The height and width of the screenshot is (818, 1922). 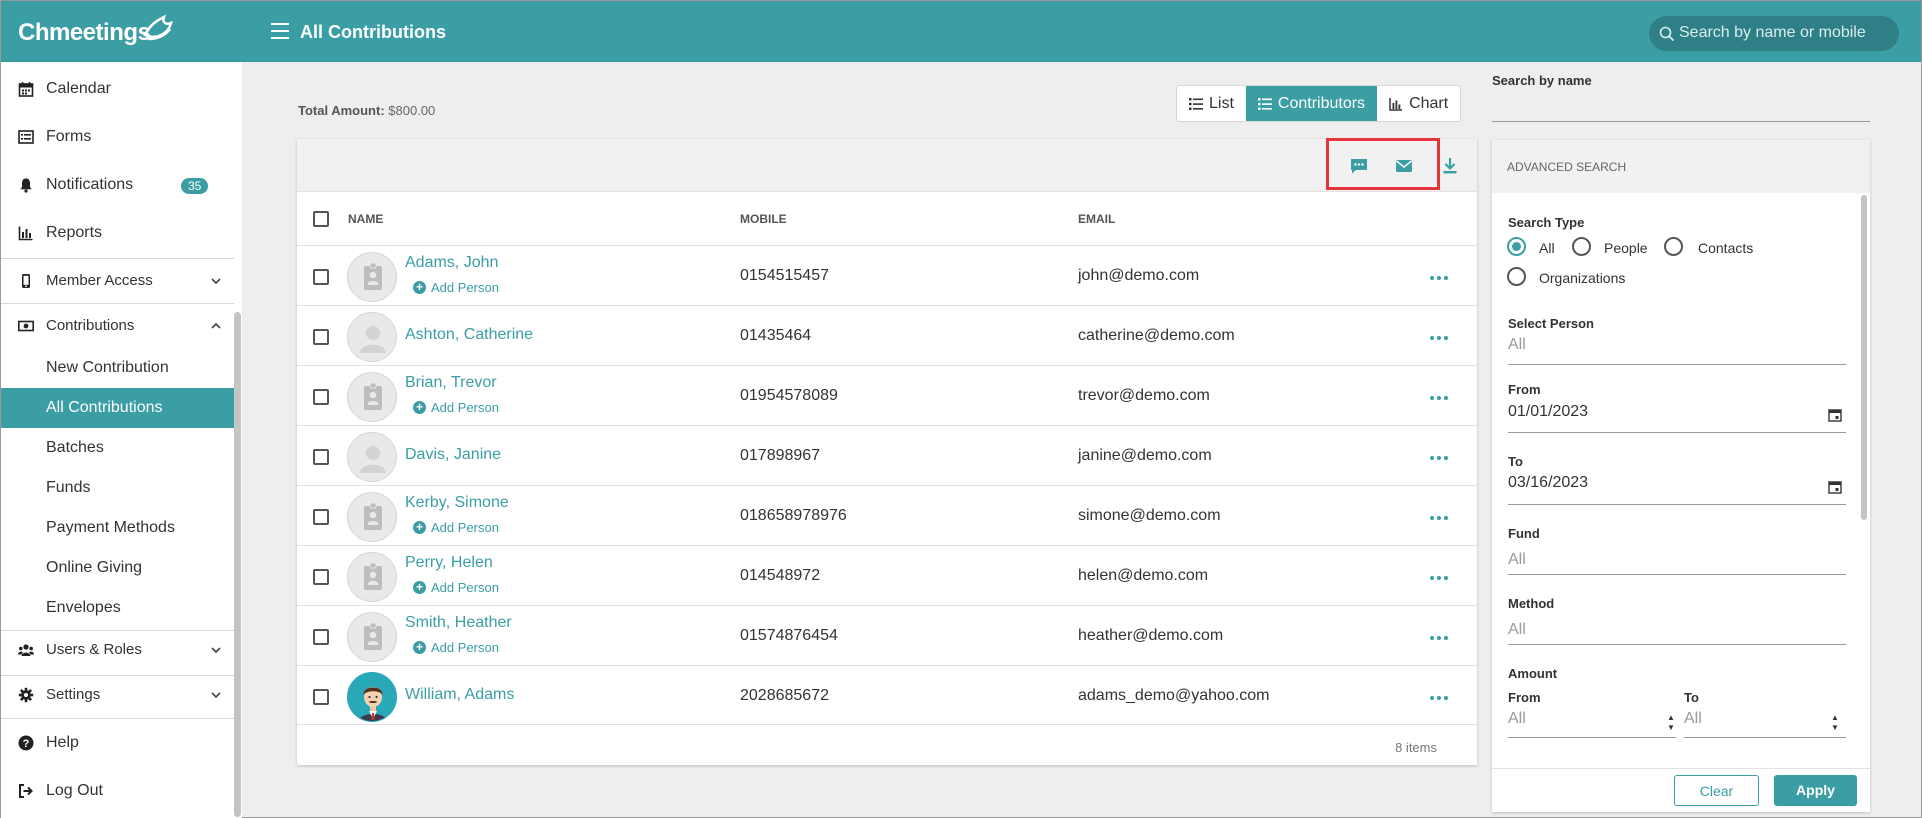 What do you see at coordinates (117, 488) in the screenshot?
I see `sidebar-subitem-funds: Funds` at bounding box center [117, 488].